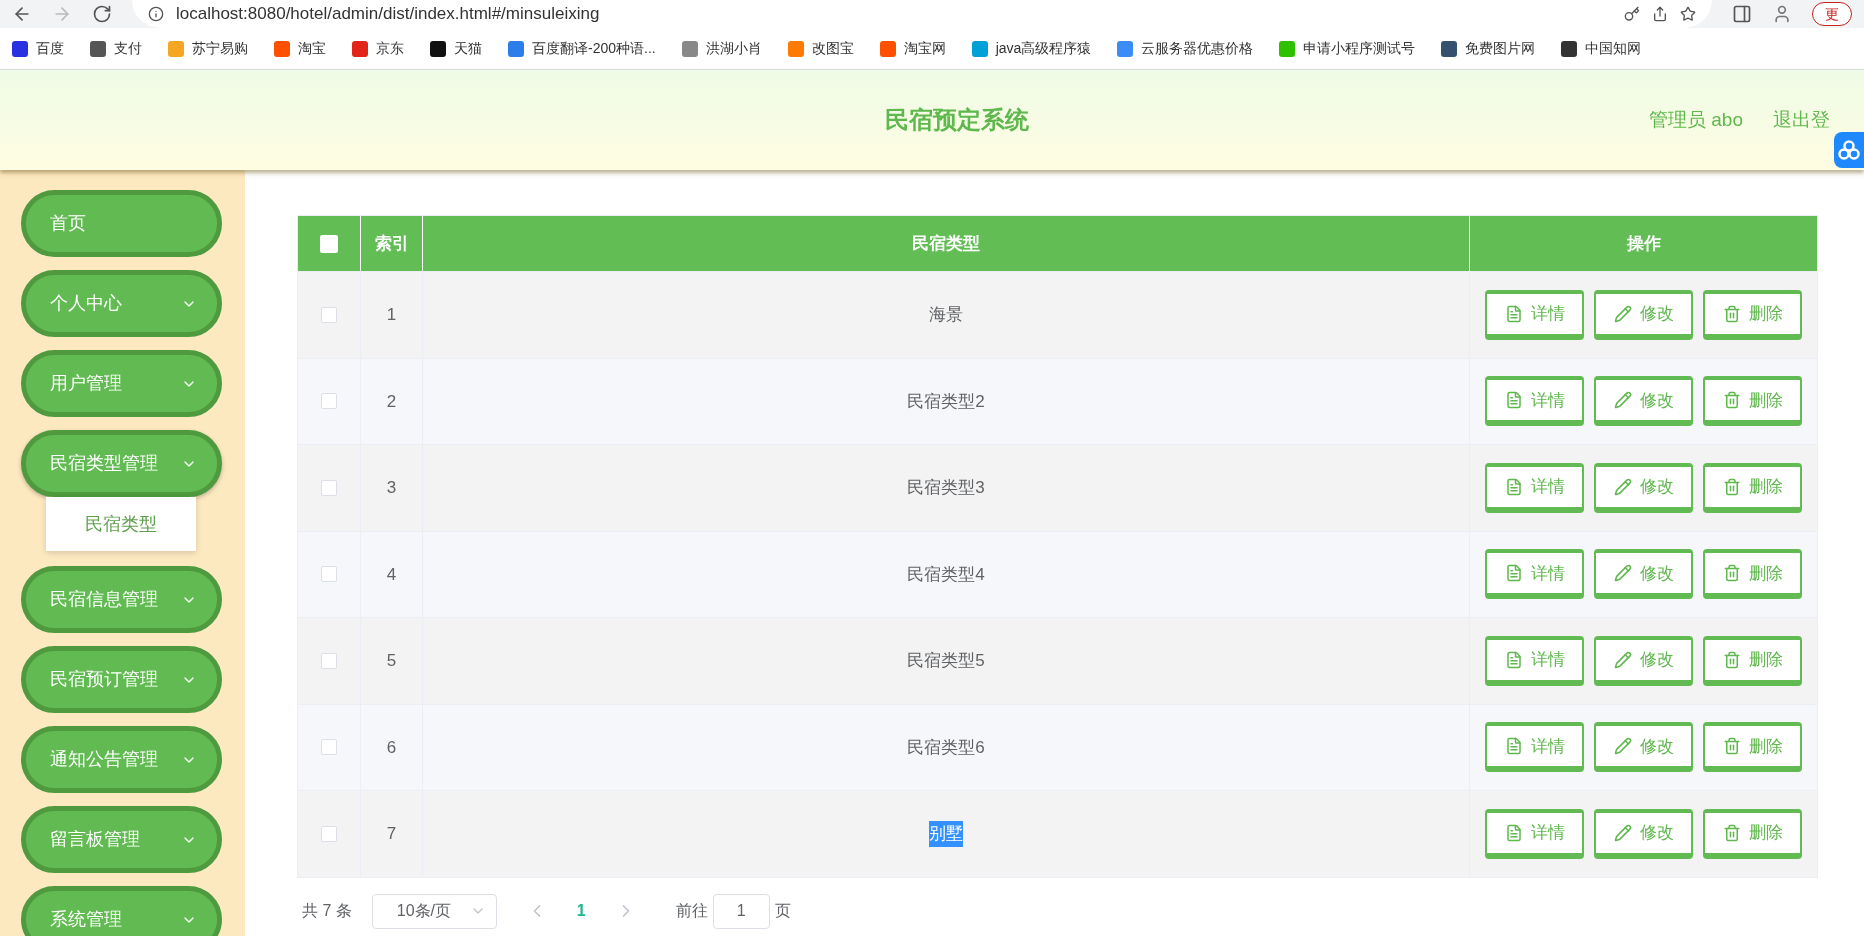  What do you see at coordinates (924, 48) in the screenshot?
I see `bookmark-link: 淘宝网` at bounding box center [924, 48].